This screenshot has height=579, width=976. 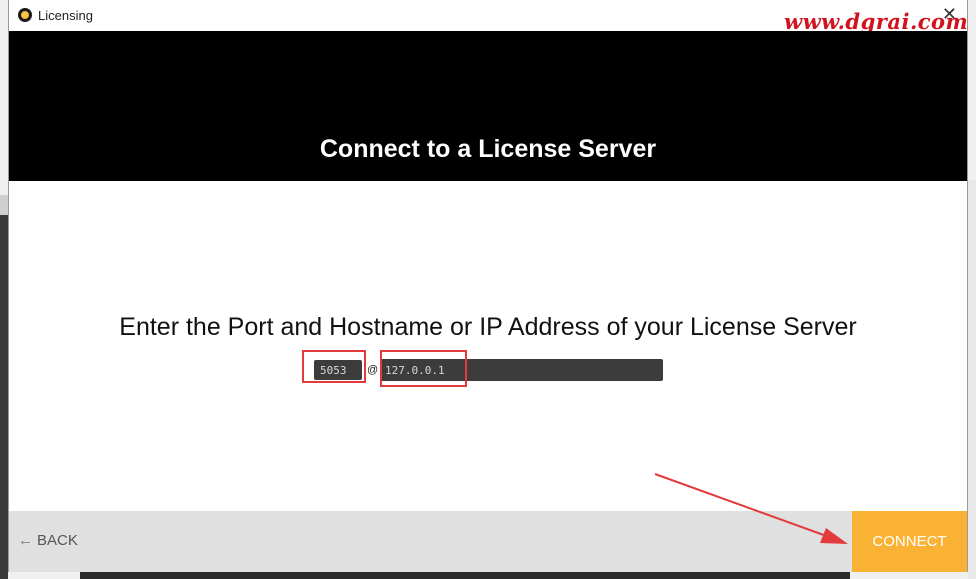 I want to click on footer-bar: ← BACK CONNECT, so click(x=488, y=541).